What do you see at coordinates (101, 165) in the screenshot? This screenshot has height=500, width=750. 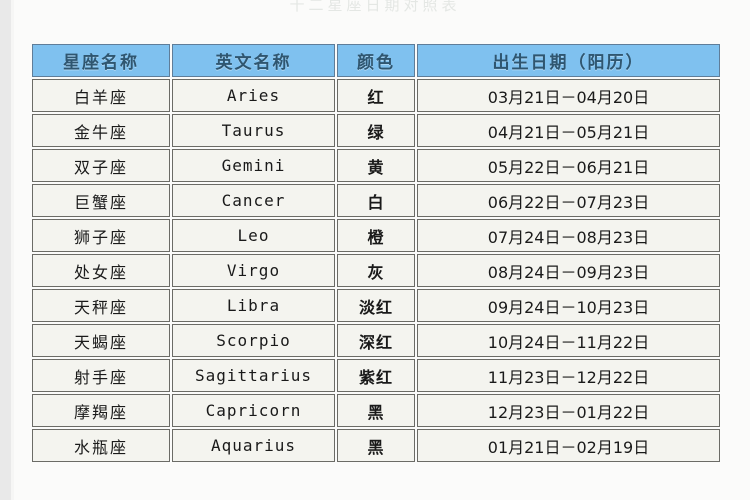 I see `zodiac-name-cell: 双子座` at bounding box center [101, 165].